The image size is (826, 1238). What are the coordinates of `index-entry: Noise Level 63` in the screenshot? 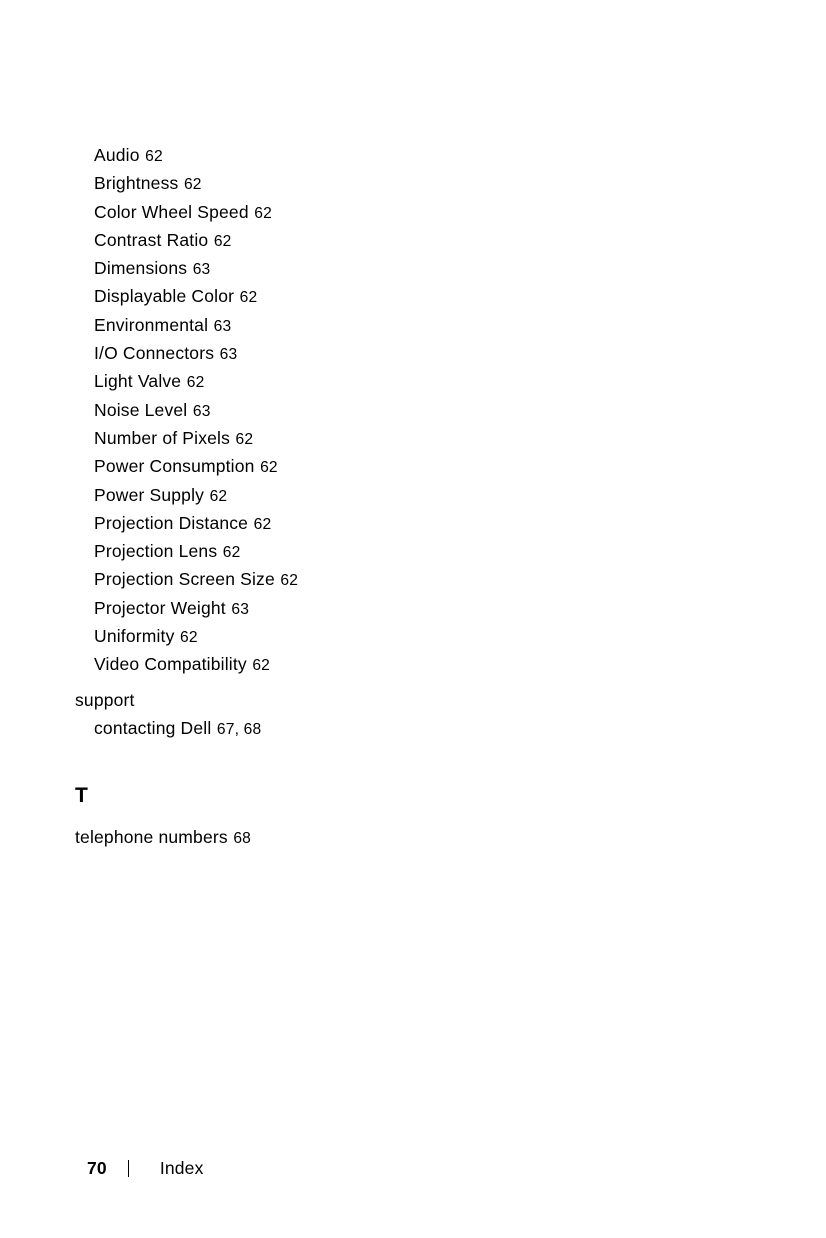 It's located at (364, 411).